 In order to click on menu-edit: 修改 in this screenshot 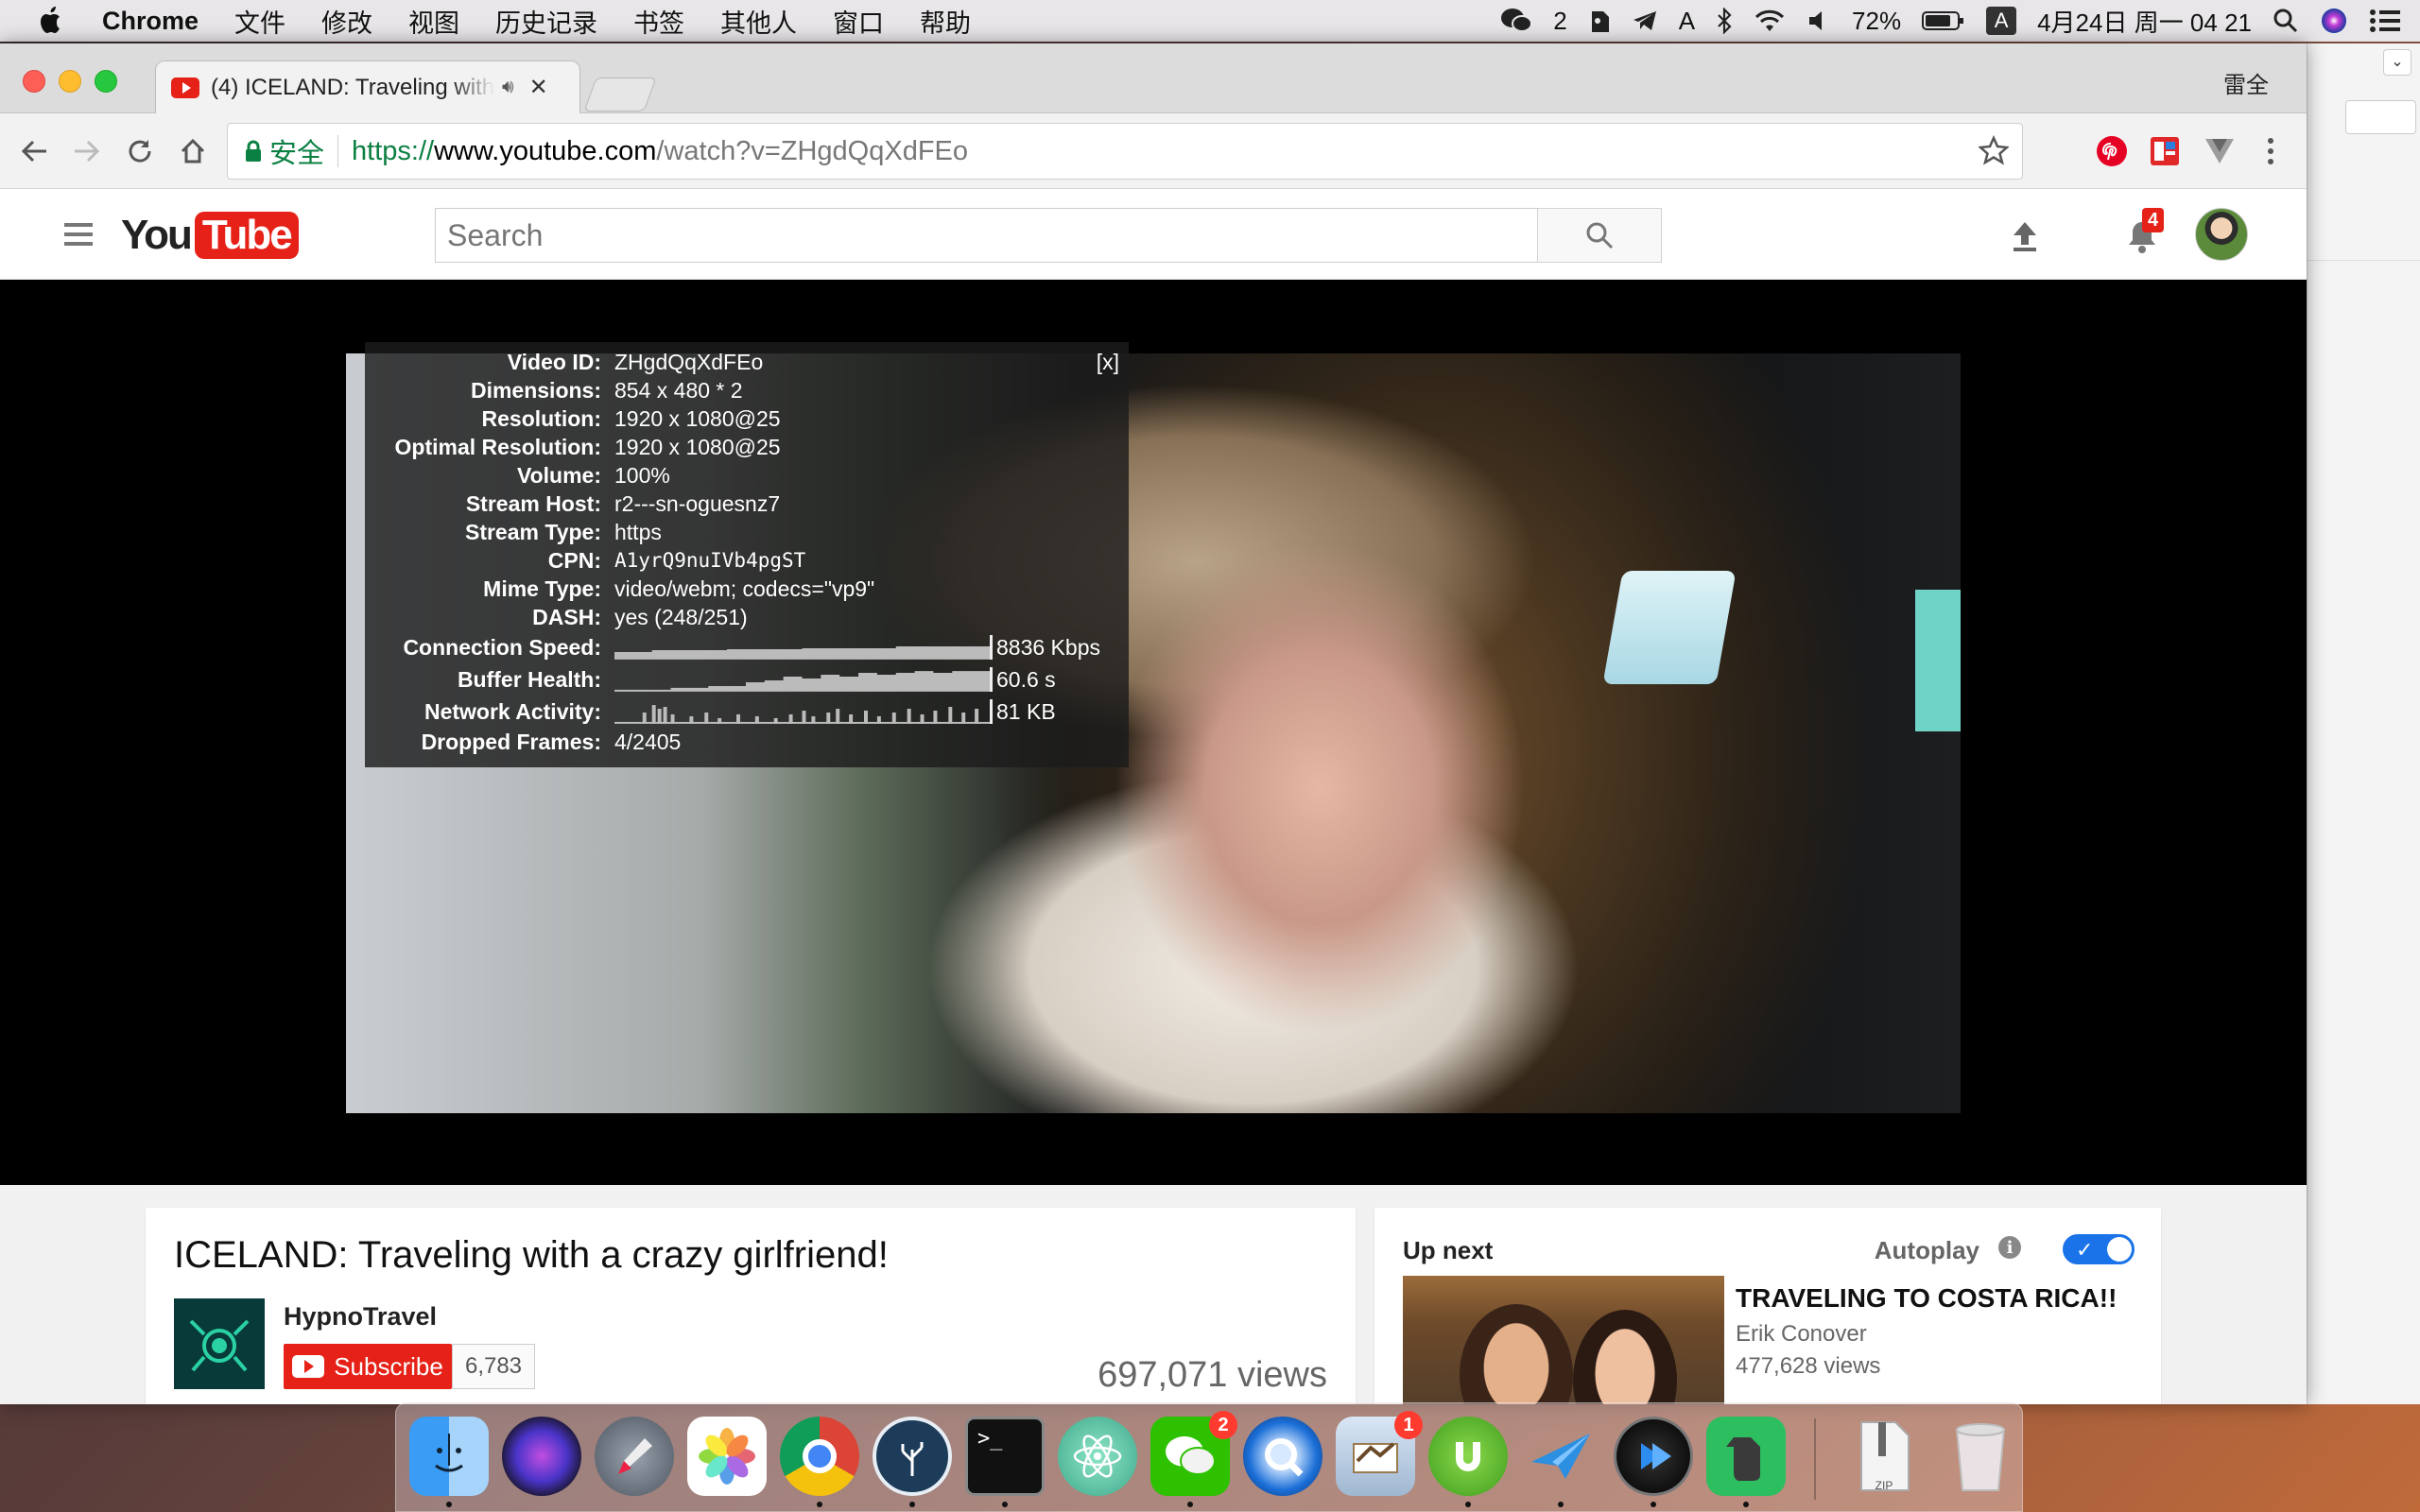, I will do `click(346, 21)`.